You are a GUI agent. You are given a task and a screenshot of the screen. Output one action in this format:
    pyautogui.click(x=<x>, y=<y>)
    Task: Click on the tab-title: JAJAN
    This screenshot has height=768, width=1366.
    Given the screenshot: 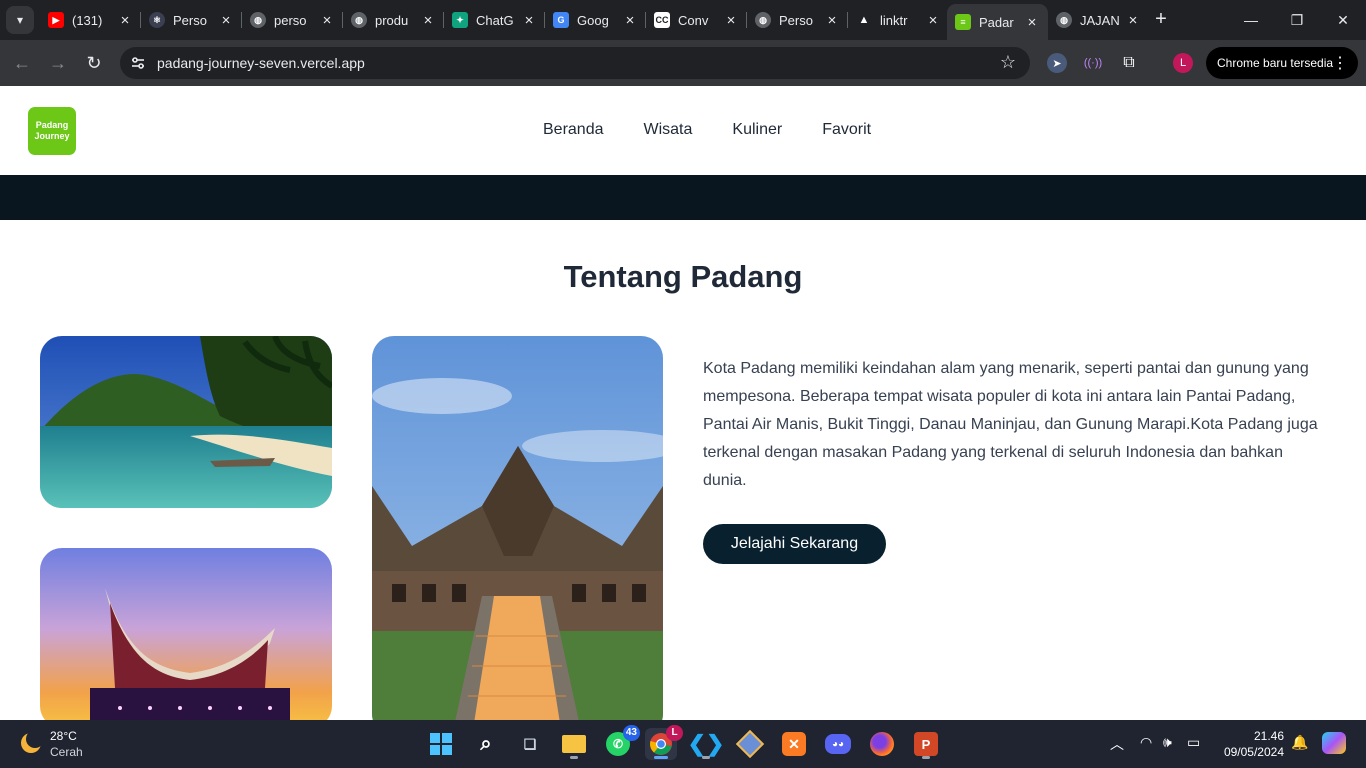 What is the action you would take?
    pyautogui.click(x=1100, y=20)
    